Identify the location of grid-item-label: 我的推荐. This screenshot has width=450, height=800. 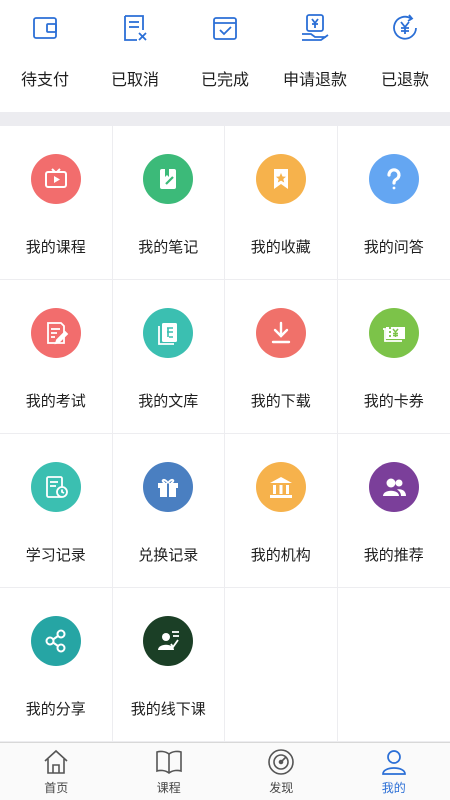
(393, 555).